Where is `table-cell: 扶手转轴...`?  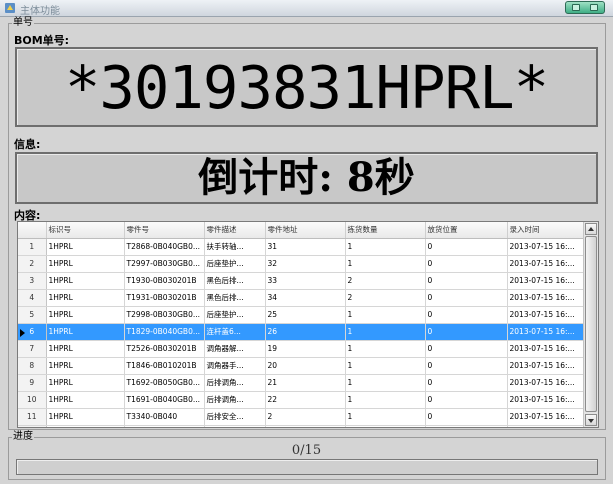 table-cell: 扶手转轴... is located at coordinates (235, 247).